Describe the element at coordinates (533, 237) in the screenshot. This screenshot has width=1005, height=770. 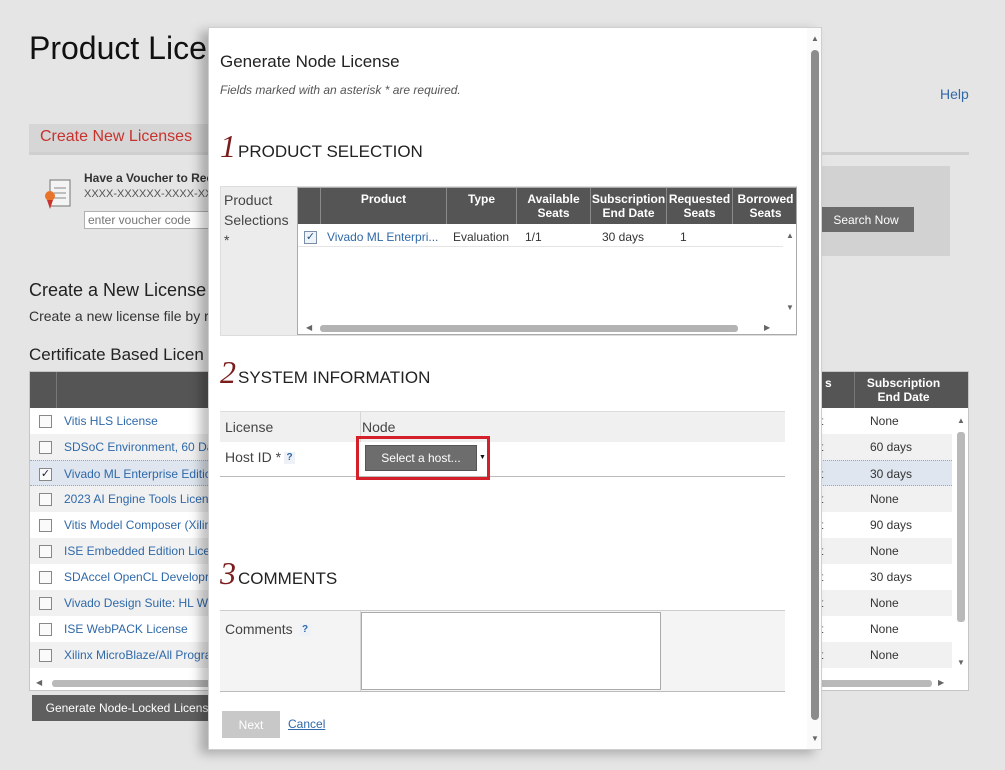
I see `product-available-seats: 1/1` at that location.